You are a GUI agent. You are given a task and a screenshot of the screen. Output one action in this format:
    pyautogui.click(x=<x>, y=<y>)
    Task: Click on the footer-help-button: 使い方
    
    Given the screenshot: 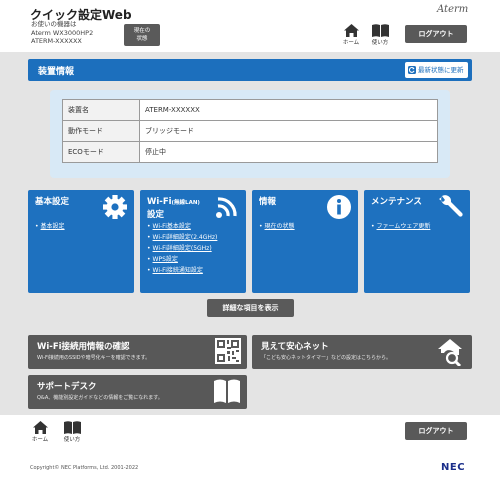 What is the action you would take?
    pyautogui.click(x=72, y=434)
    